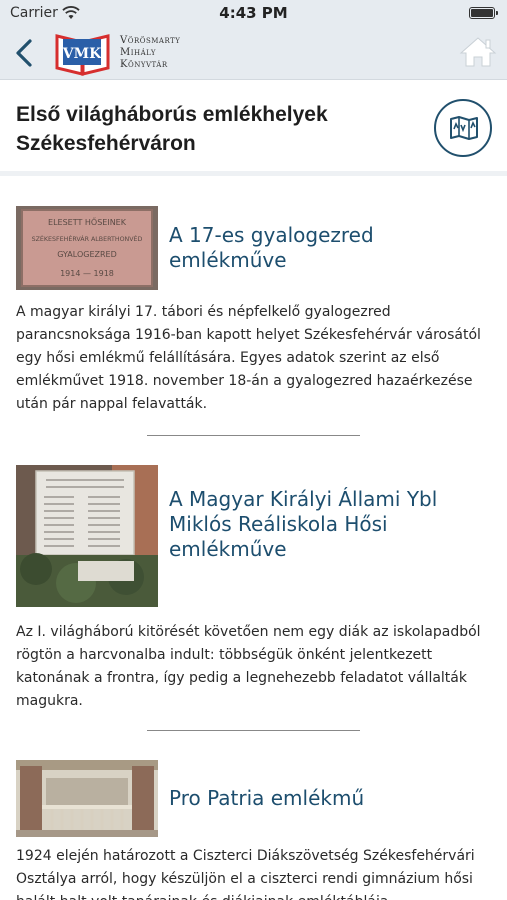  Describe the element at coordinates (329, 798) in the screenshot. I see `item-title: Pro Patria emlékmű` at that location.